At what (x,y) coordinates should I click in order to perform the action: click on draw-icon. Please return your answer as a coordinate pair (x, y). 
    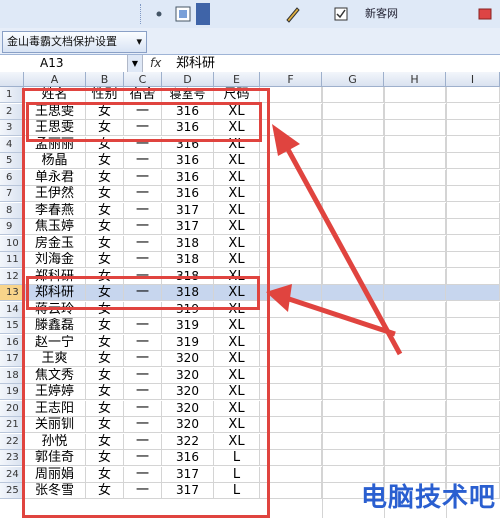
    Looking at the image, I should click on (293, 14).